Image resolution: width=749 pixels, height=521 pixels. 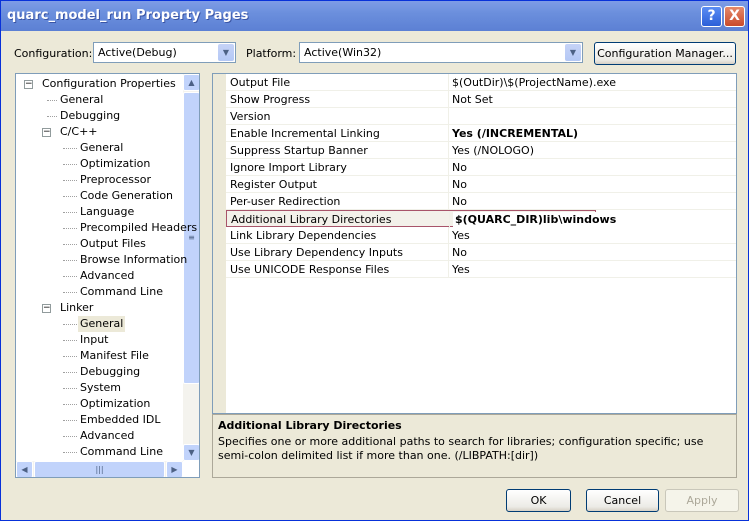 I want to click on scroll-thumb-horizontal: |||, so click(x=99, y=469).